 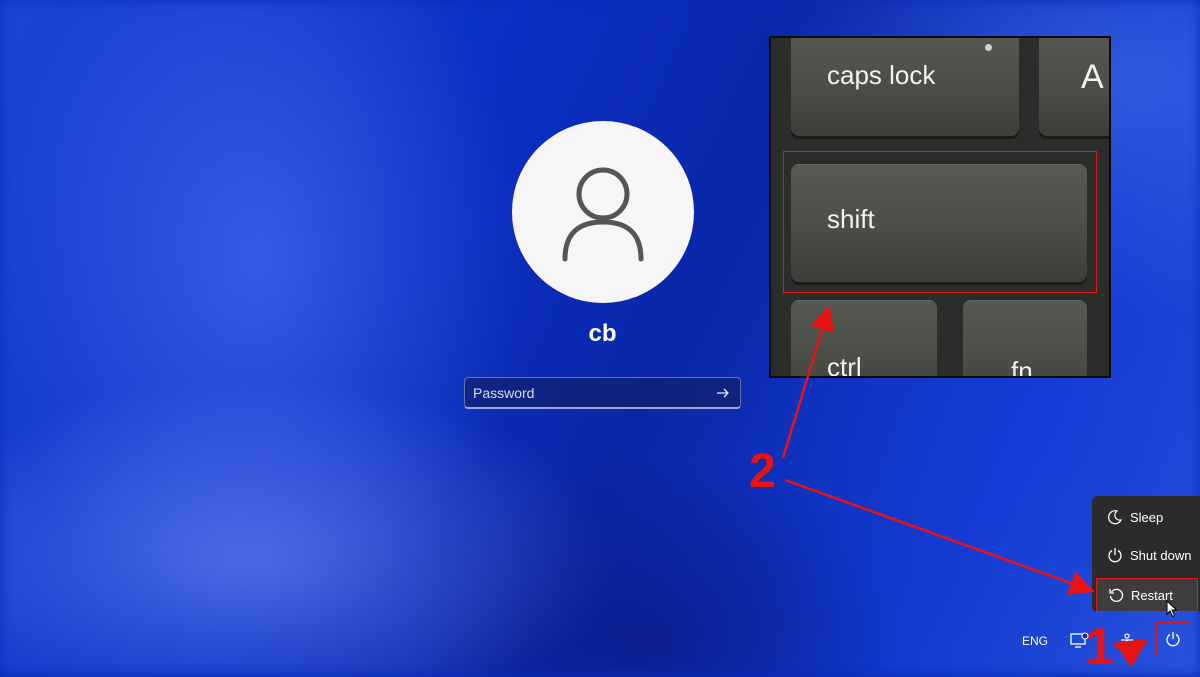 What do you see at coordinates (1130, 653) in the screenshot?
I see `arrow-to-power` at bounding box center [1130, 653].